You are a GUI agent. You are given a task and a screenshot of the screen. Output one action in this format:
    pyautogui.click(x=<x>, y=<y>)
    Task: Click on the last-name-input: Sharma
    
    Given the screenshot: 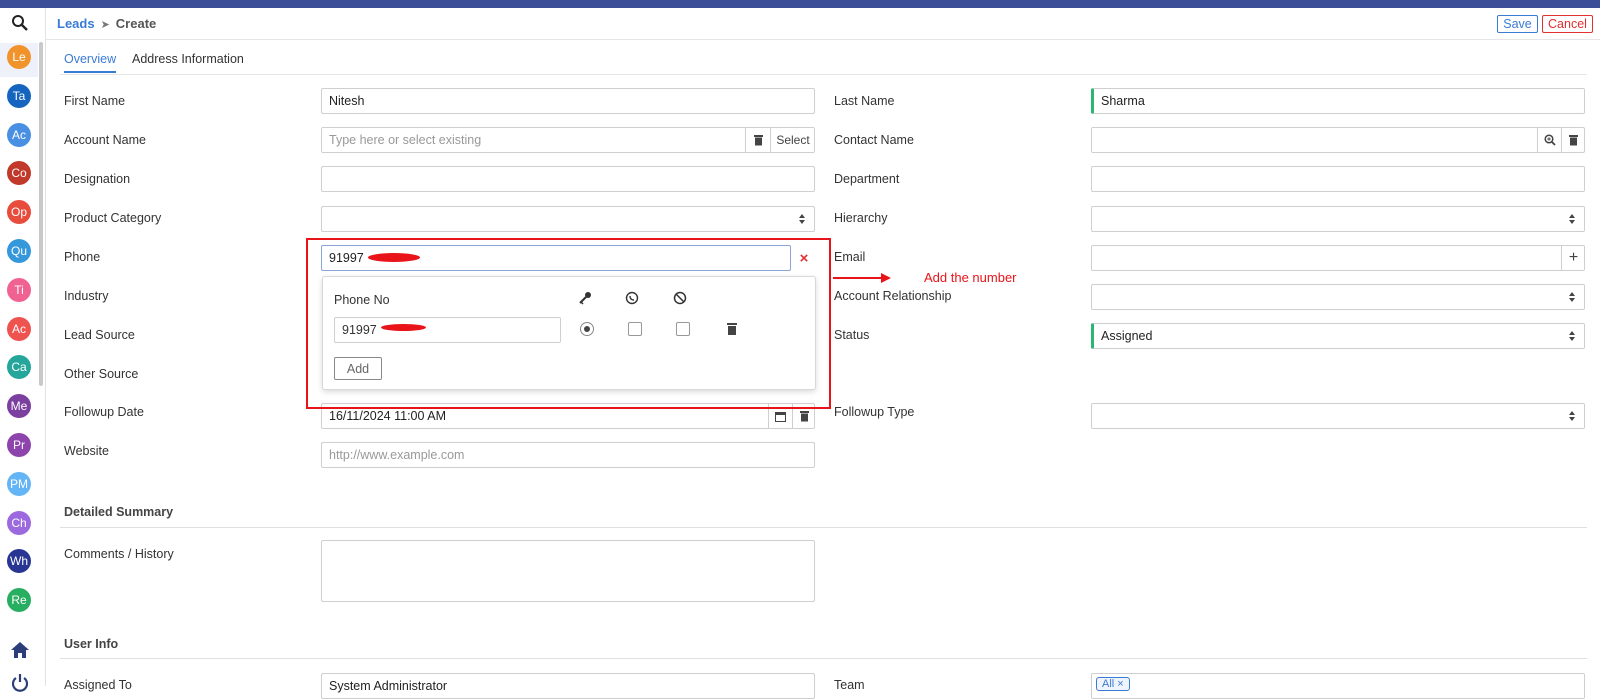 What is the action you would take?
    pyautogui.click(x=1338, y=101)
    